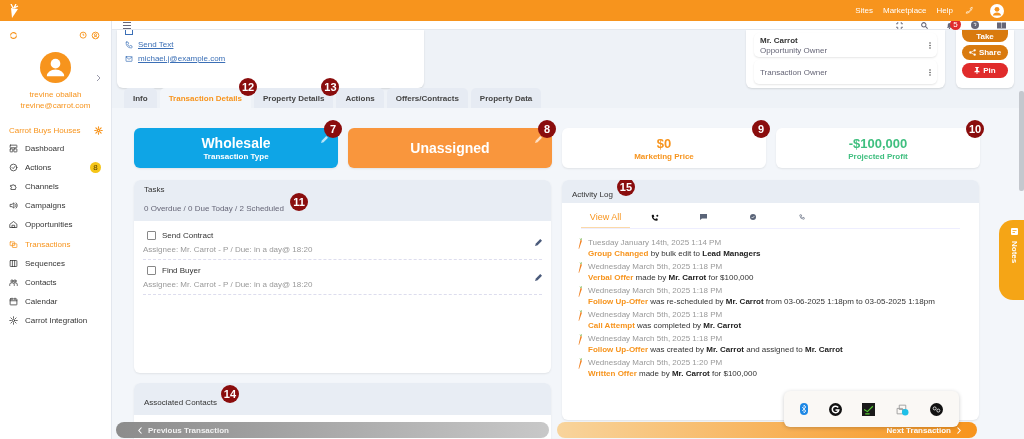  What do you see at coordinates (975, 25) in the screenshot?
I see `help-icon` at bounding box center [975, 25].